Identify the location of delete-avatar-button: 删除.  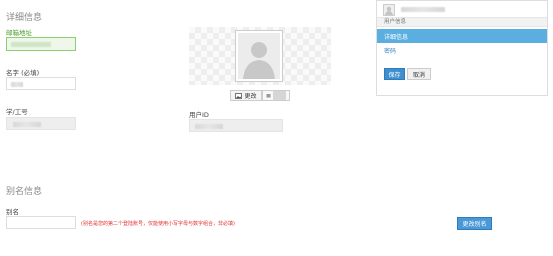
(276, 95).